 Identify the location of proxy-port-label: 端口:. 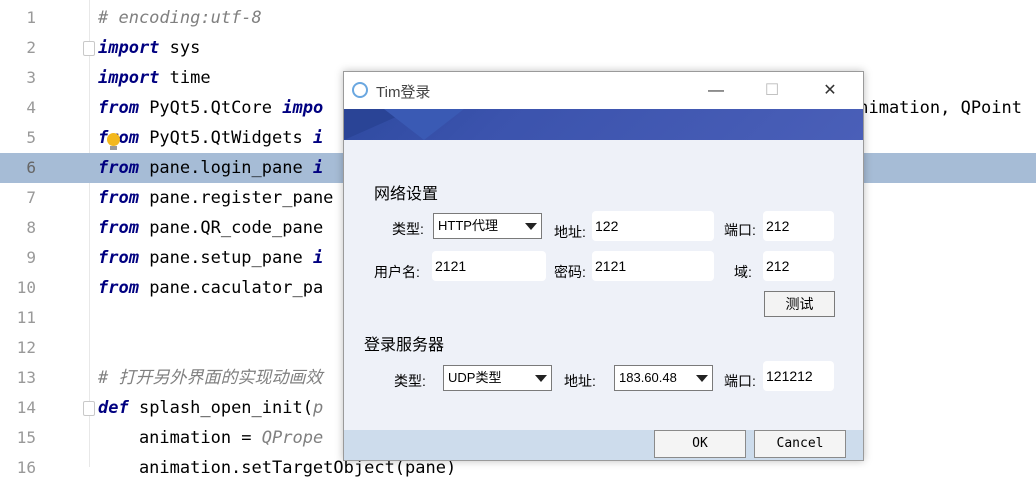
(740, 230).